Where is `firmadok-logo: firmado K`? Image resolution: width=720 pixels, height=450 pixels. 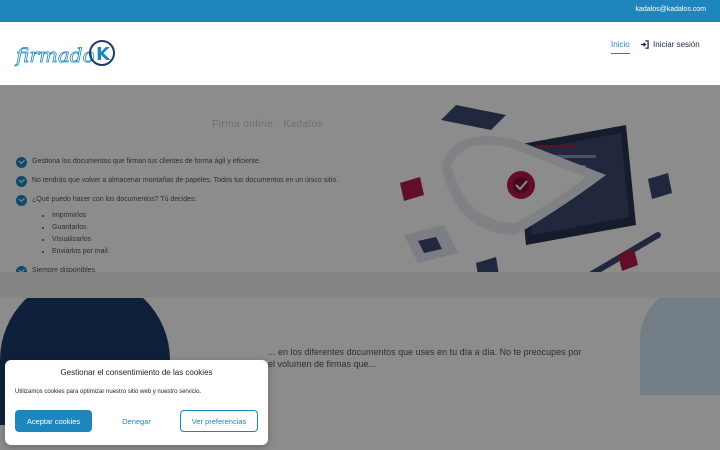 firmadok-logo: firmado K is located at coordinates (66, 54).